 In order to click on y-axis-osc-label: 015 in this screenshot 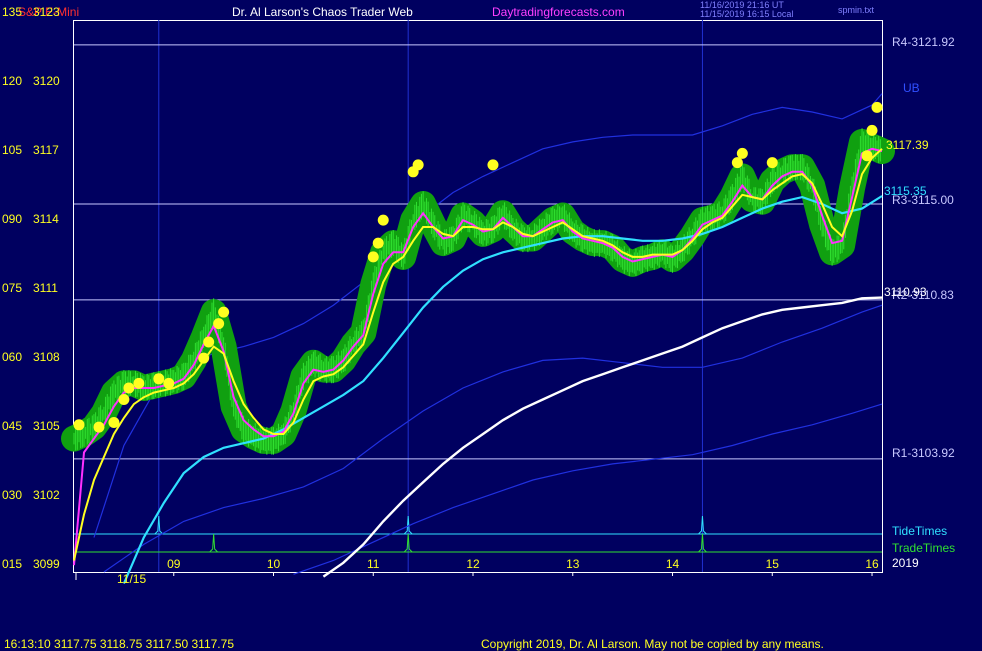, I will do `click(12, 564)`.